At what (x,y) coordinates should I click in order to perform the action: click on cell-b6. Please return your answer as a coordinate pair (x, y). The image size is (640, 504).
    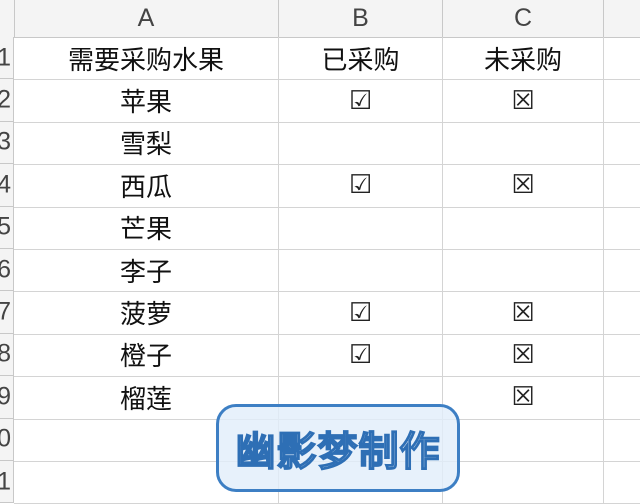
    Looking at the image, I should click on (360, 270).